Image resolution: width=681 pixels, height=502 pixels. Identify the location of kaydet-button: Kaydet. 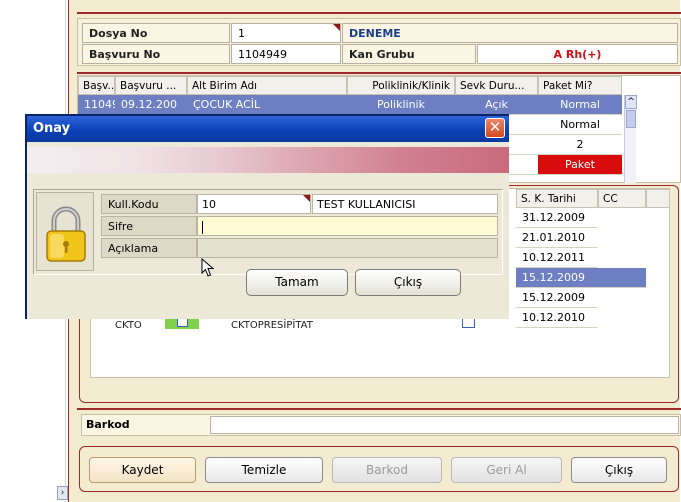
(142, 470).